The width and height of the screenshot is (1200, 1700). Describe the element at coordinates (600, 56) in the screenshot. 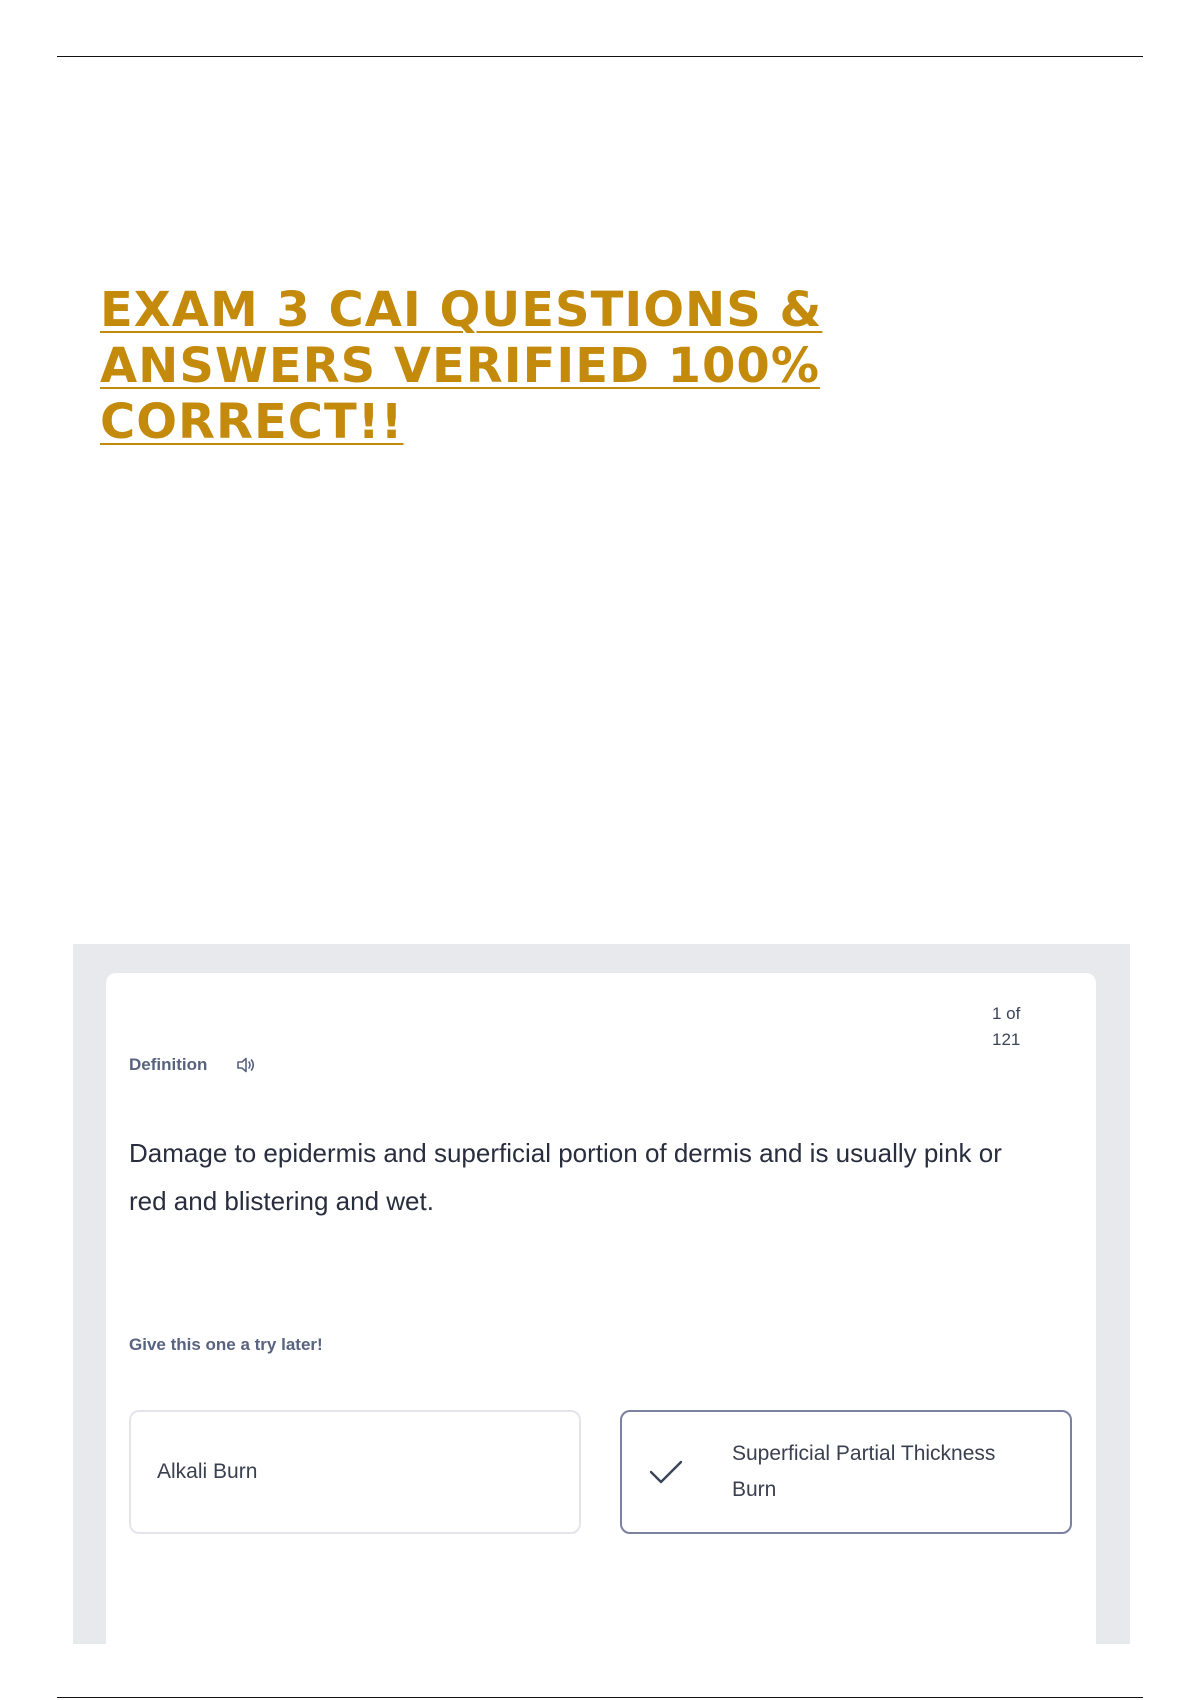

I see `top-rule` at that location.